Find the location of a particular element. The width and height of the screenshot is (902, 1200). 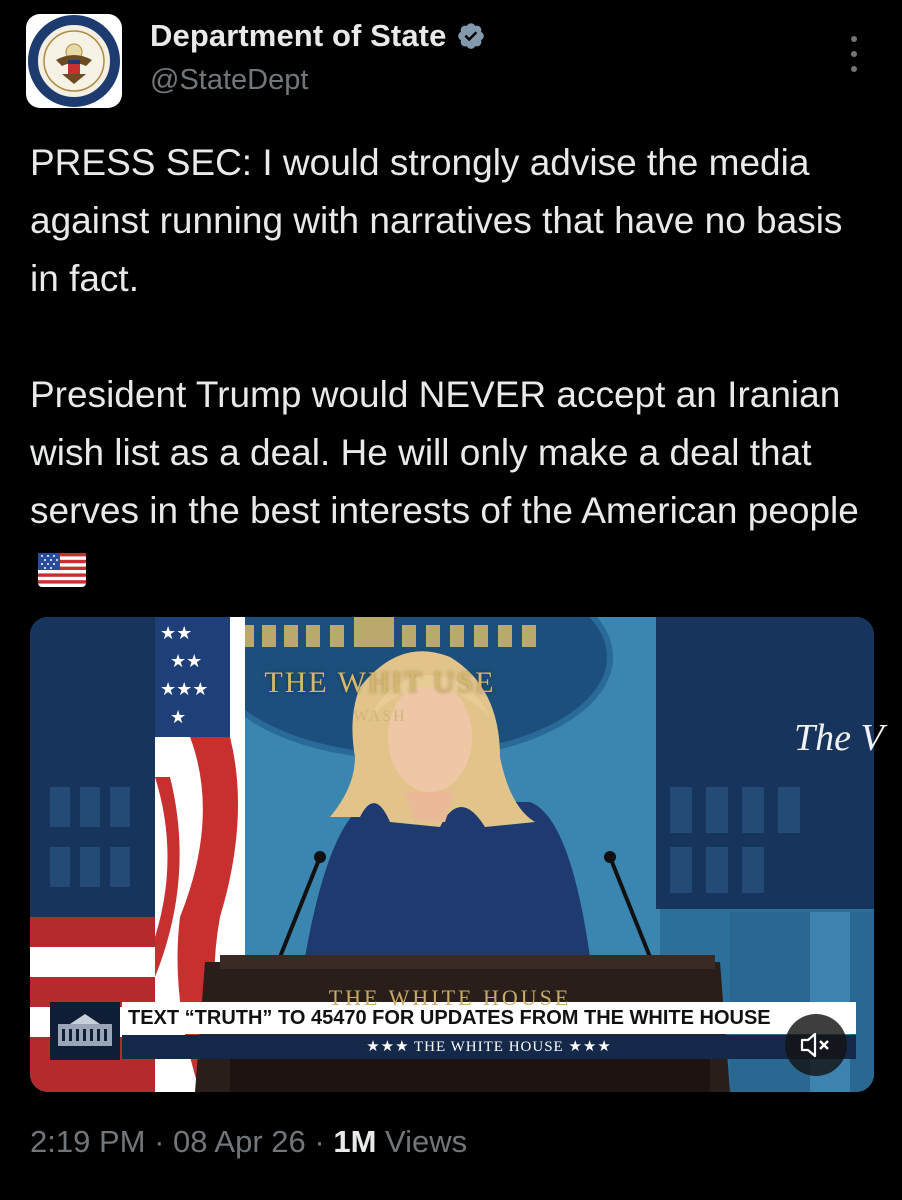

tweet-meta: 2:19 PM · 08 Apr 26 · 1M Views is located at coordinates (248, 1142).